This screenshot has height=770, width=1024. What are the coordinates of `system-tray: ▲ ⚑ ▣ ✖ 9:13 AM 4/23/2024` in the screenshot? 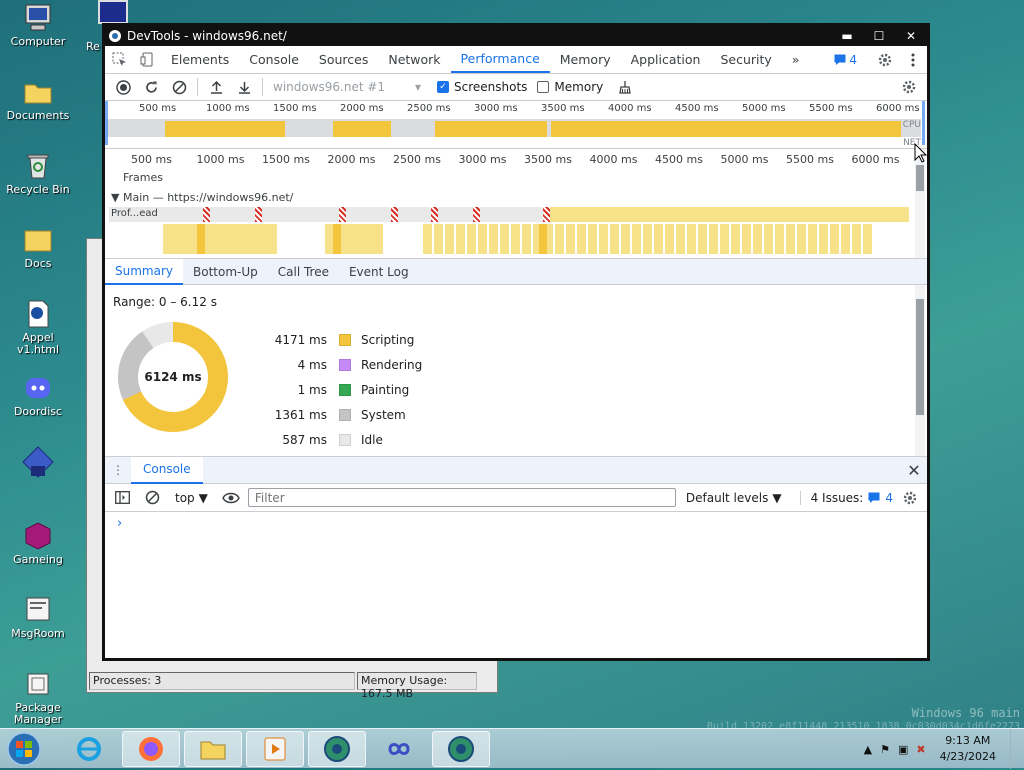 It's located at (942, 749).